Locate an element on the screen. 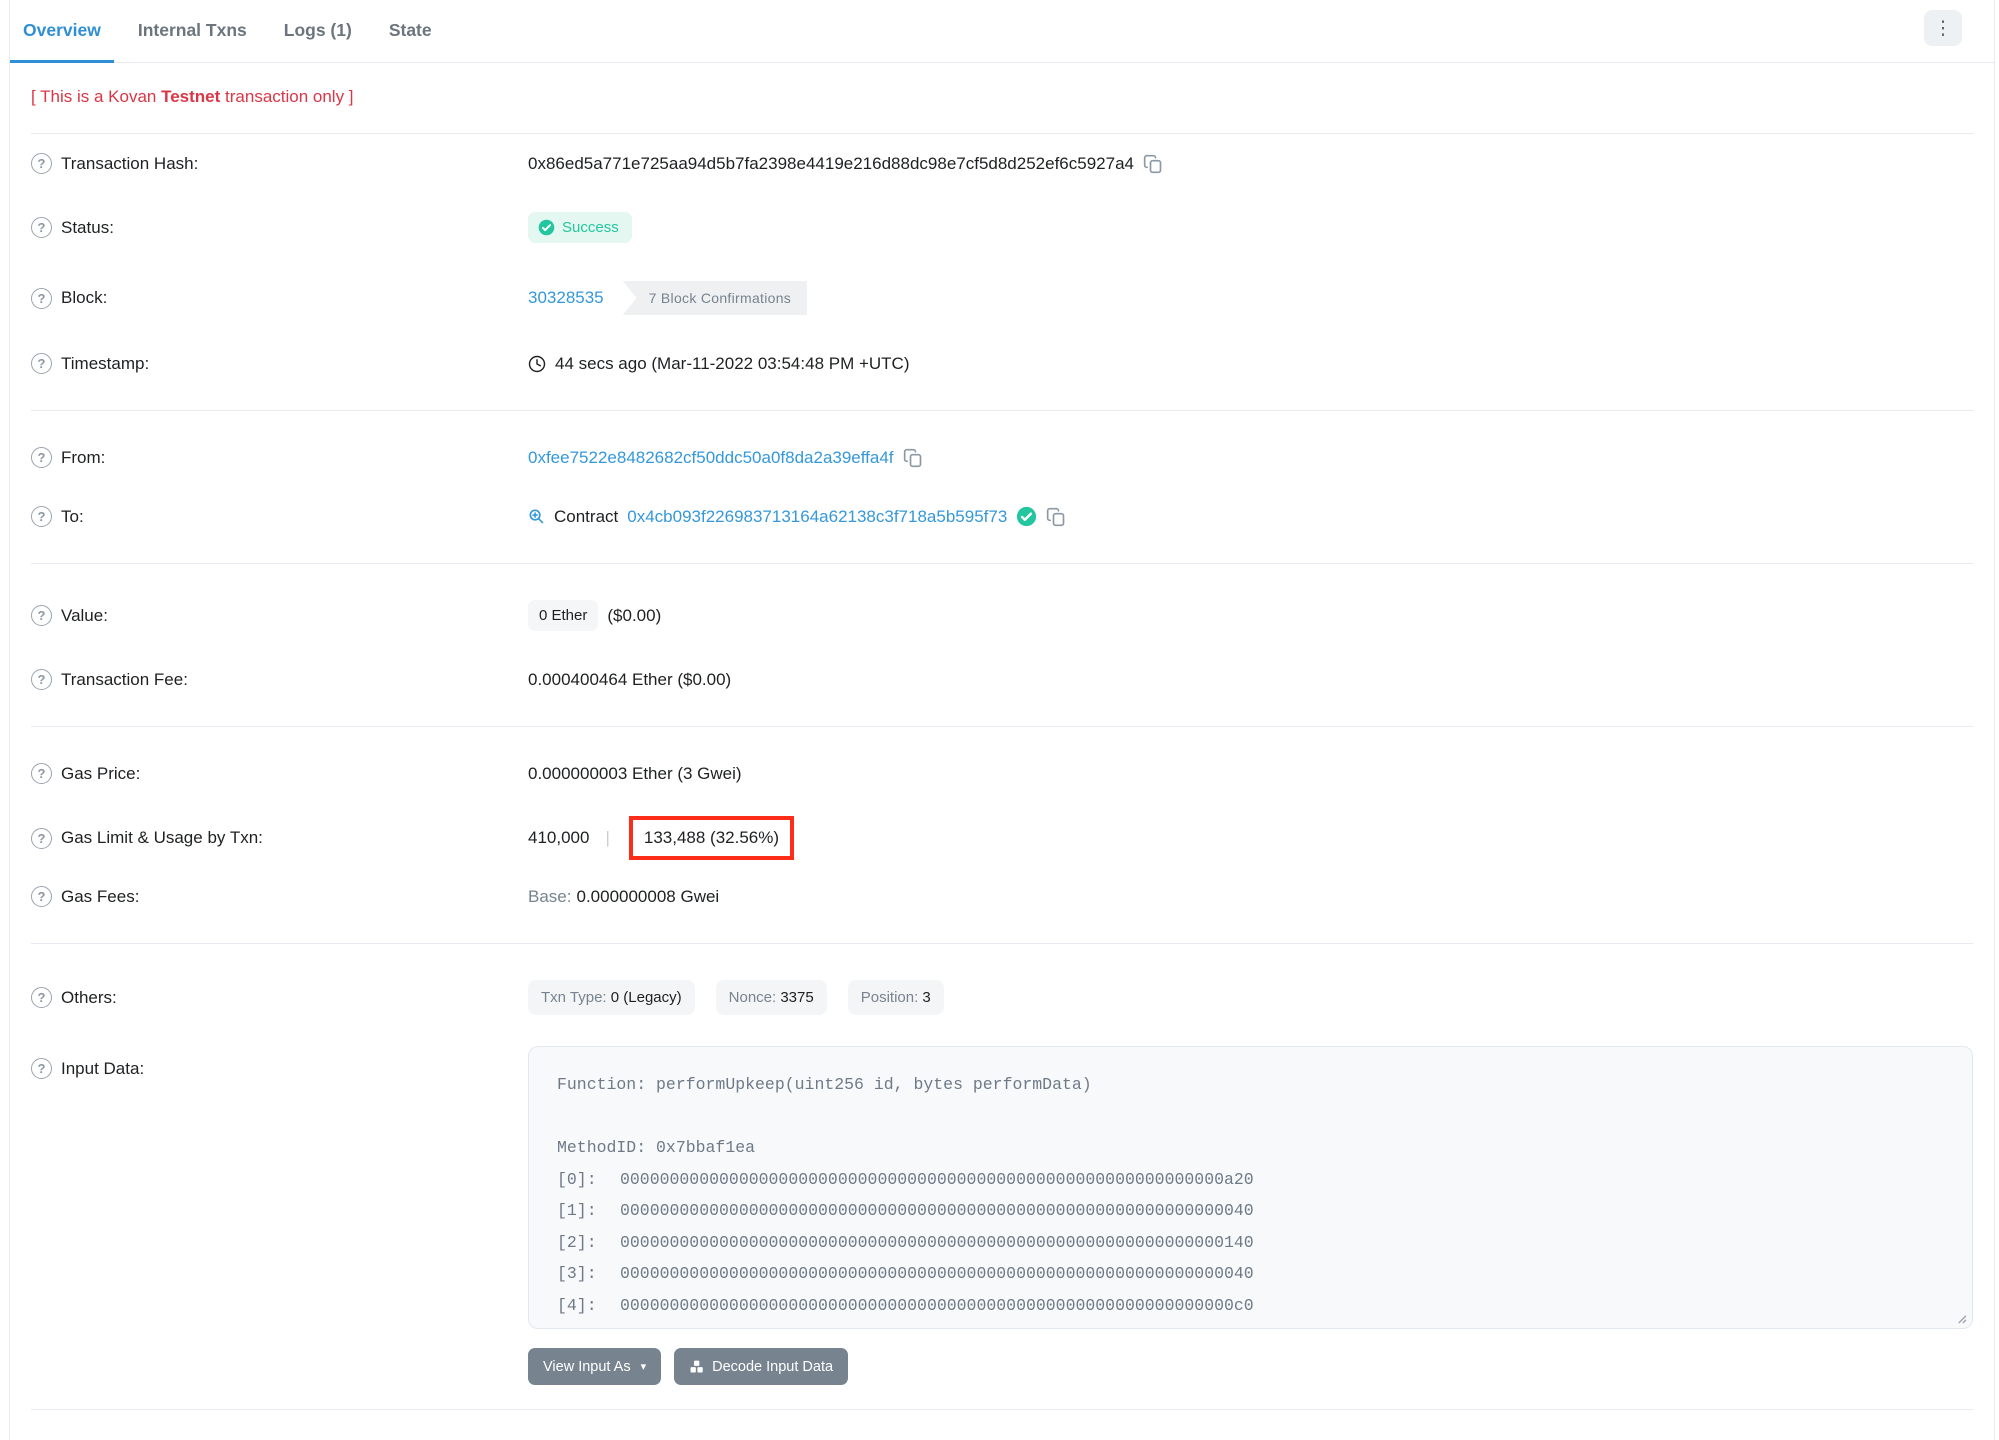 Image resolution: width=1999 pixels, height=1440 pixels. tab-bar: Overview Internal Txns Logs (1) State ⋮ is located at coordinates (1002, 31).